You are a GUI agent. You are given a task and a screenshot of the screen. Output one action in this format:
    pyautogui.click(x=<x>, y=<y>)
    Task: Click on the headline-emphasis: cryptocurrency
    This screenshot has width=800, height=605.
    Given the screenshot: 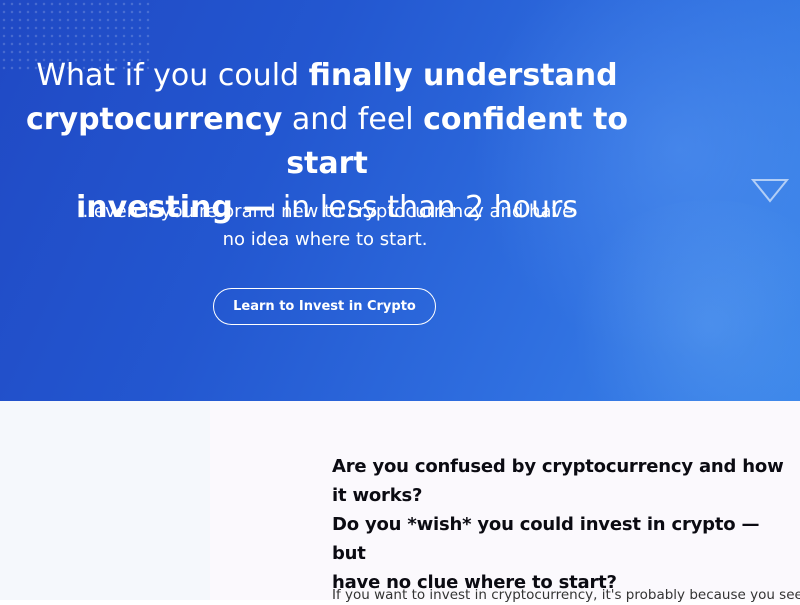 What is the action you would take?
    pyautogui.click(x=154, y=119)
    